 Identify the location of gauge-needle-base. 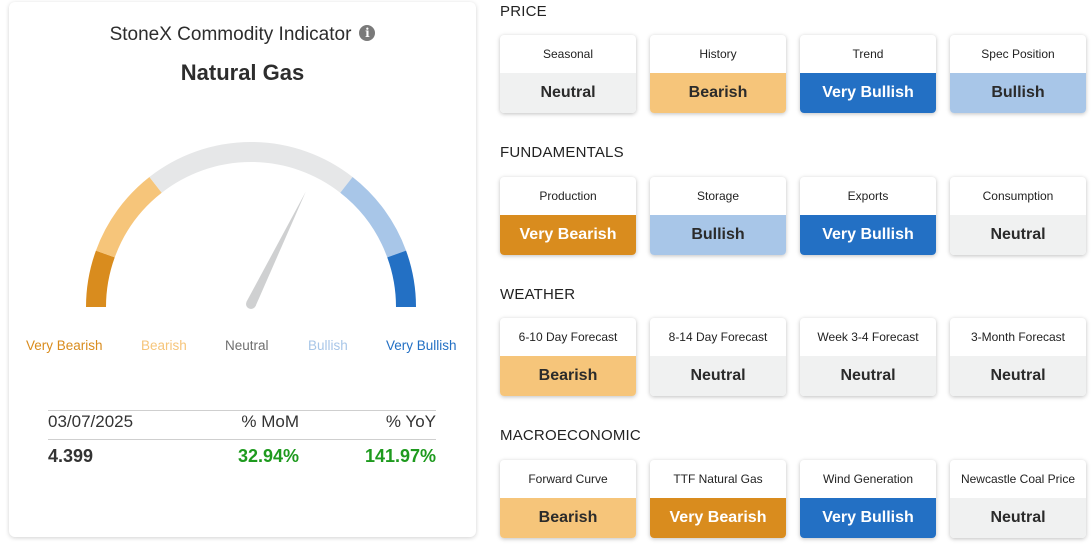
(251, 304).